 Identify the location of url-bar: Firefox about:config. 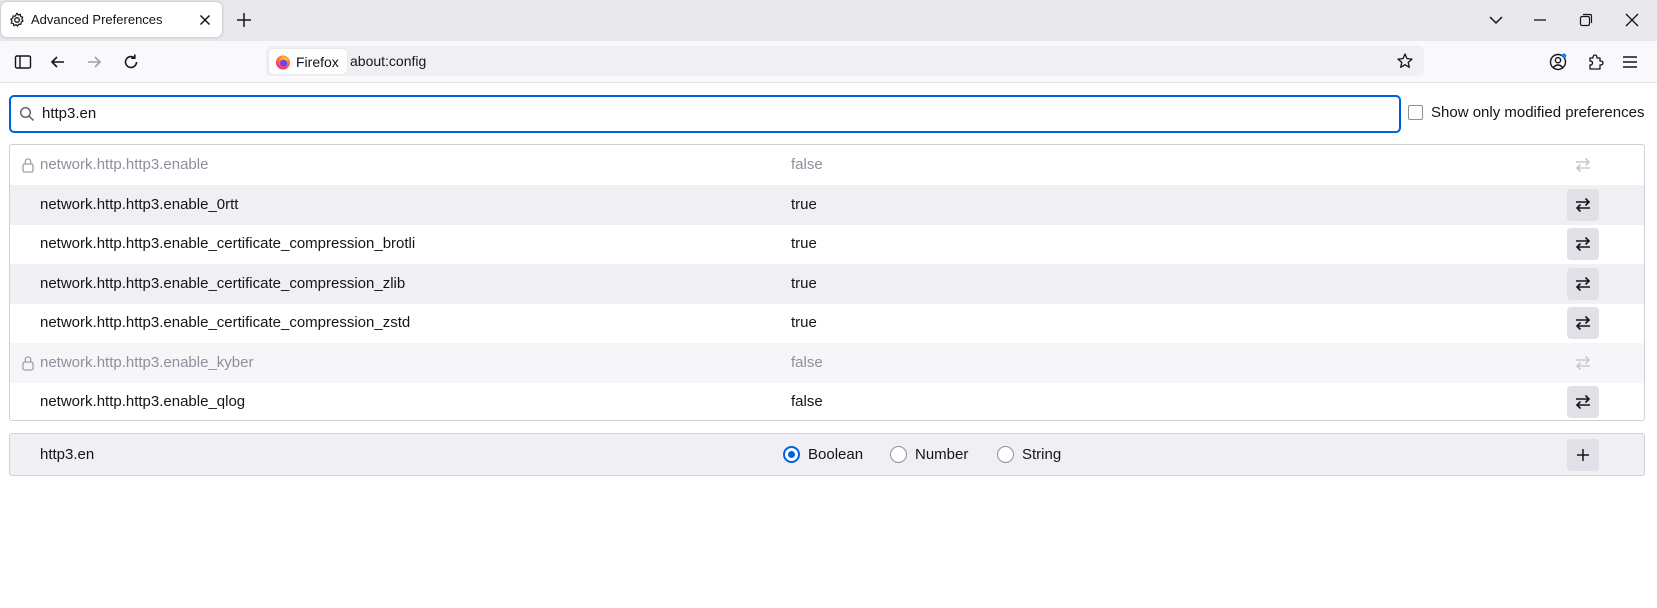
(845, 61).